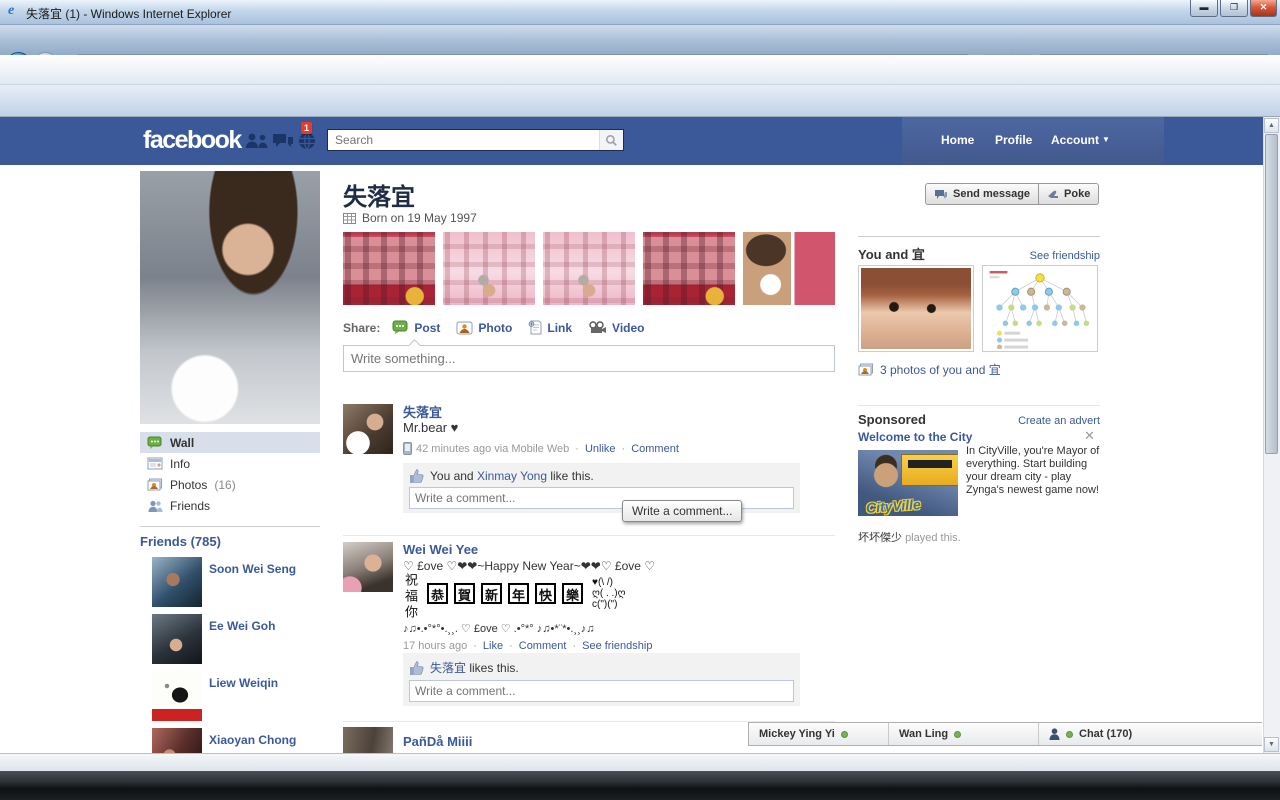 Image resolution: width=1280 pixels, height=800 pixels. What do you see at coordinates (908, 483) in the screenshot?
I see `ad-image: CityVille` at bounding box center [908, 483].